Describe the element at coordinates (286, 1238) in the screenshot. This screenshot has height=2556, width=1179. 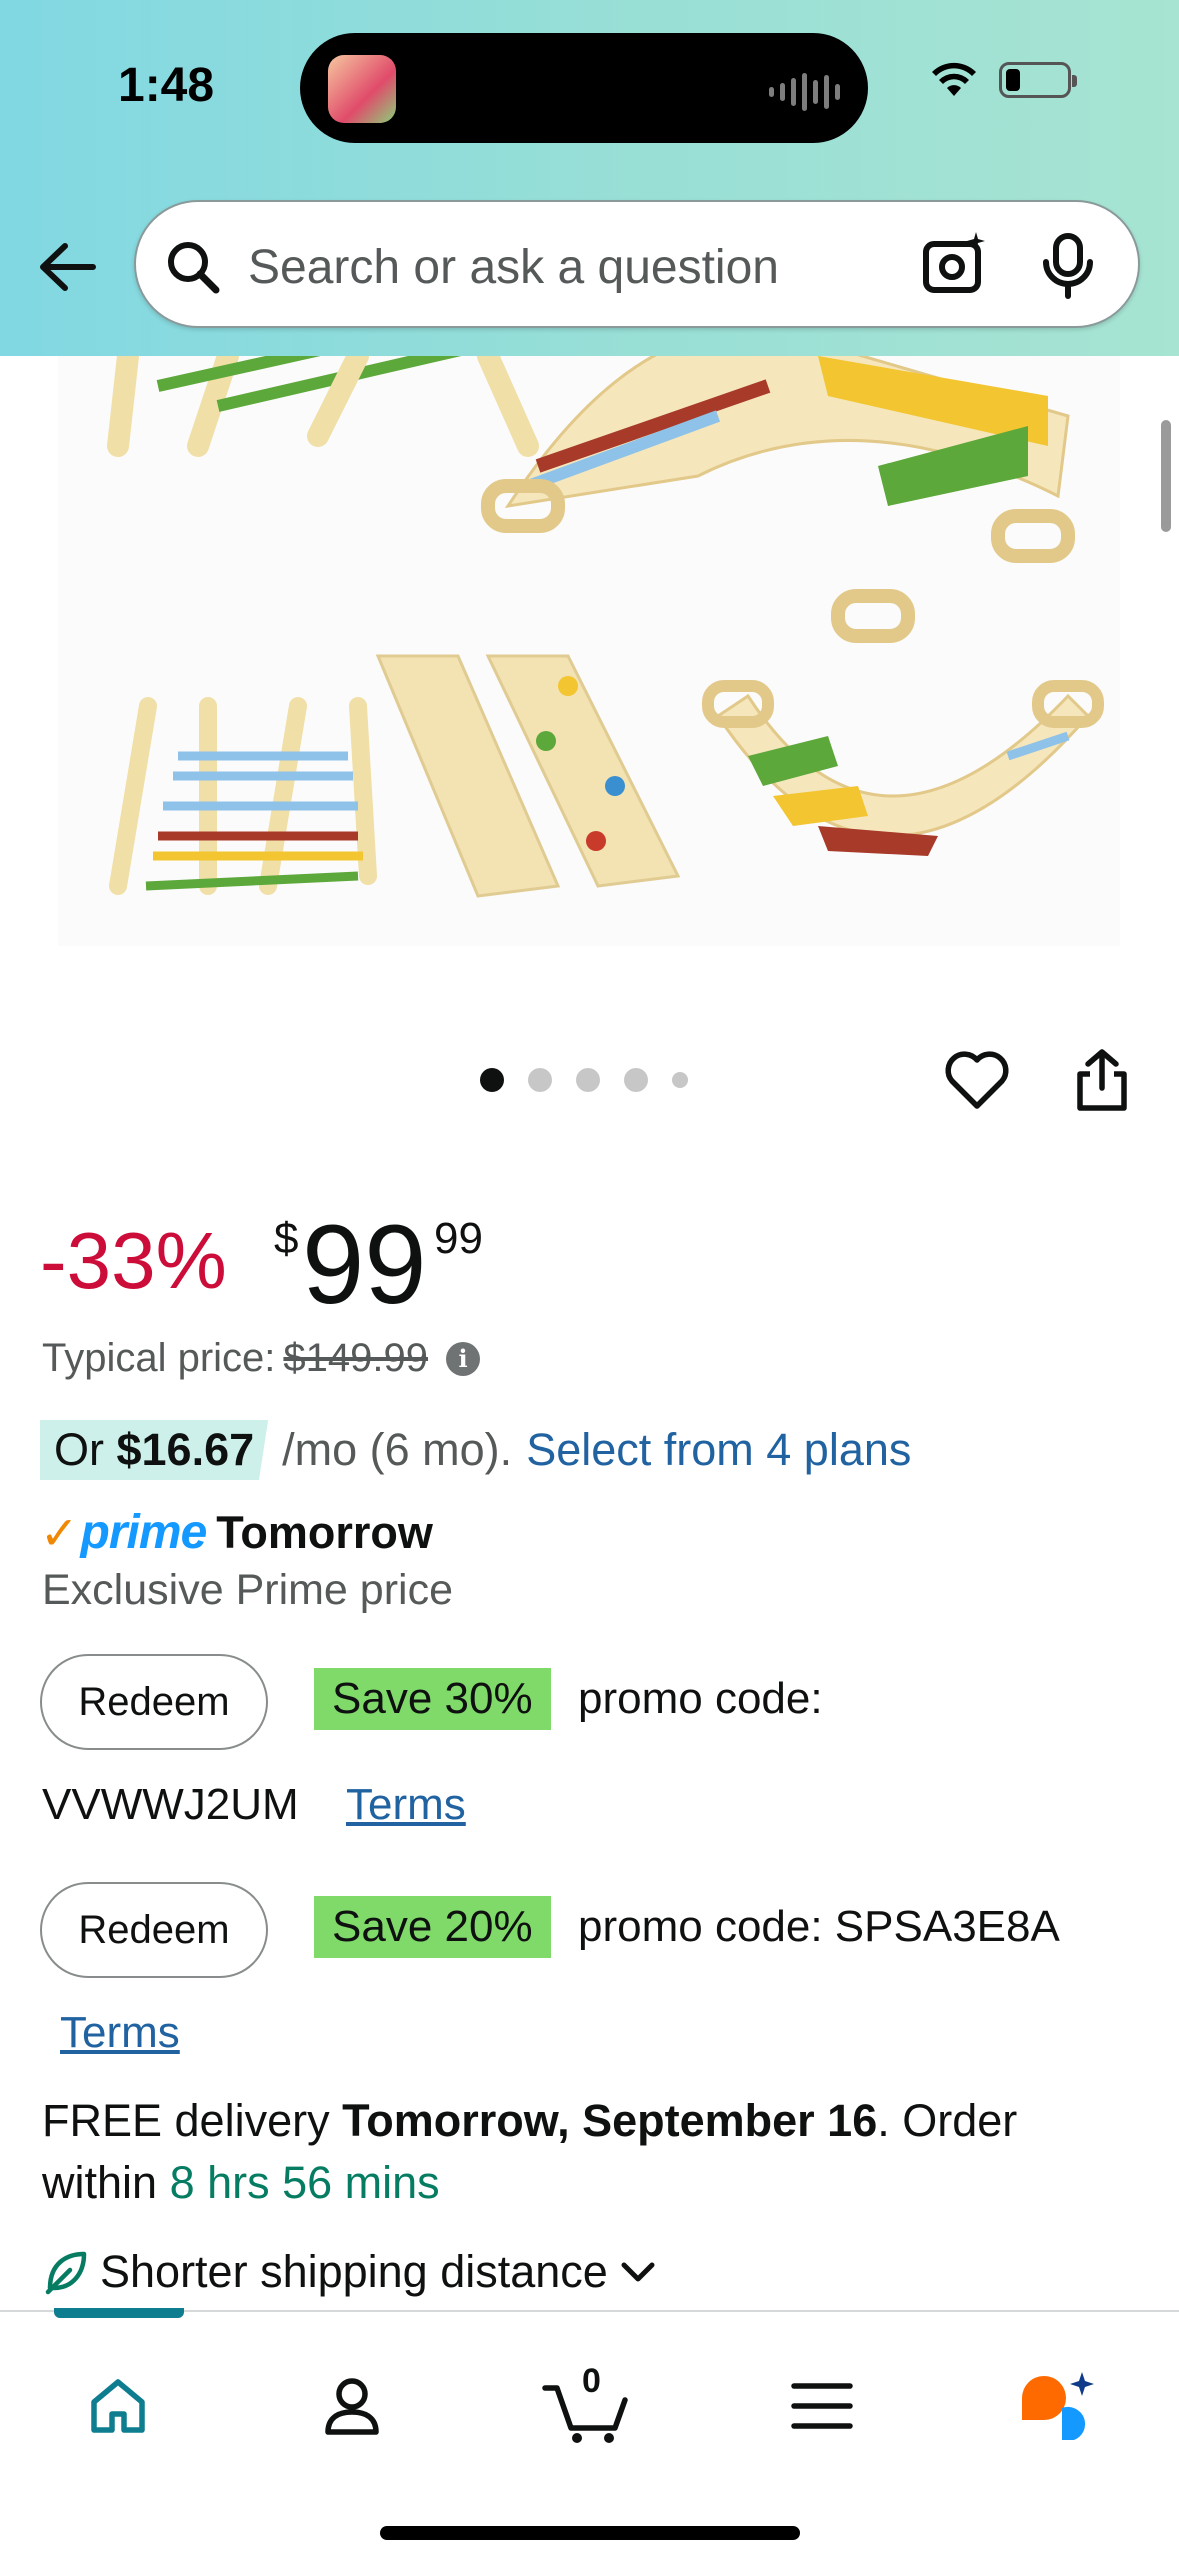
I see `price-currency: $` at that location.